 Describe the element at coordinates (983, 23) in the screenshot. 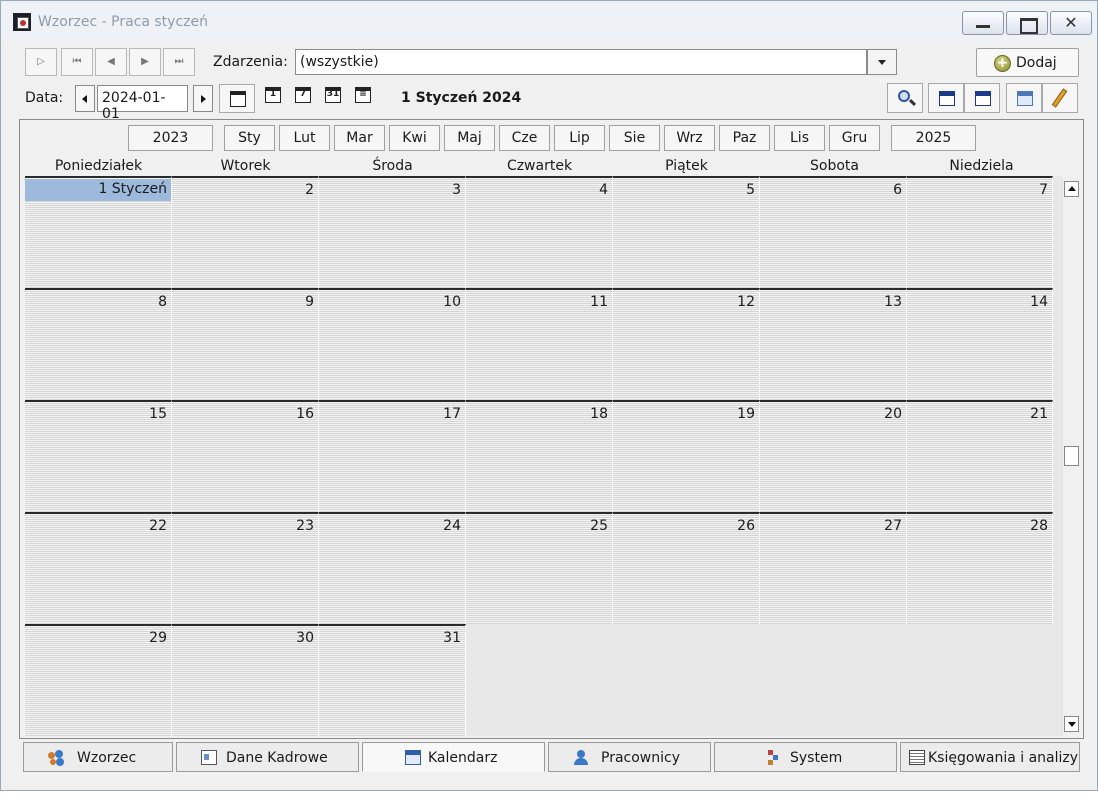

I see `minimize-button` at that location.